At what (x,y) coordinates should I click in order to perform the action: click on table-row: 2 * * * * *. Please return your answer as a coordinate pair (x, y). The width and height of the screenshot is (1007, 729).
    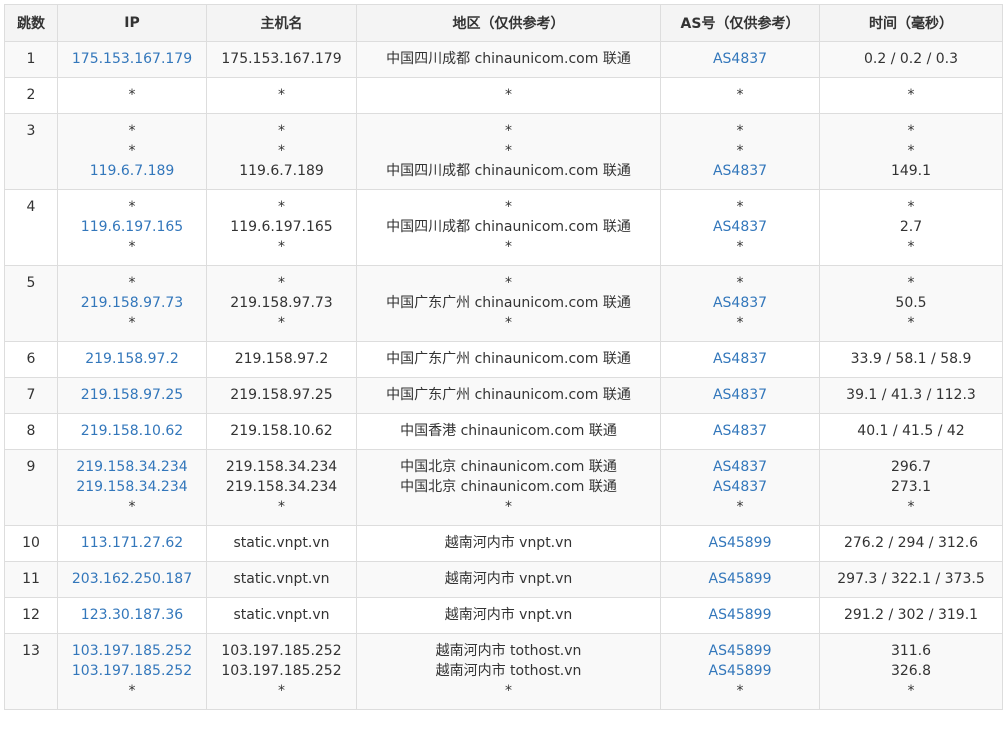
    Looking at the image, I should click on (503, 95).